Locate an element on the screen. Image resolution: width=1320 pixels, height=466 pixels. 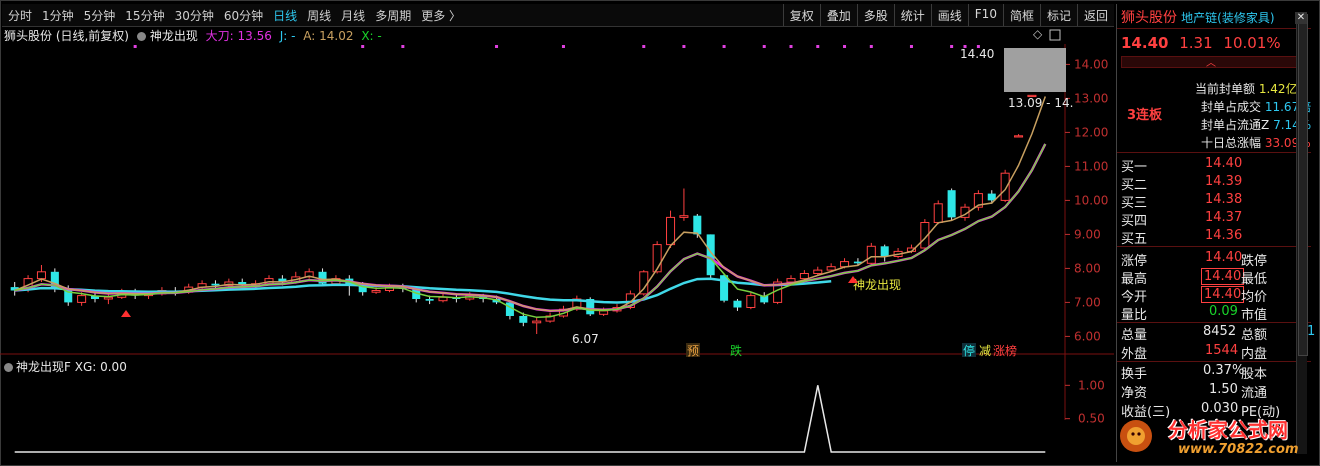
stock-name: 狮头股份 is located at coordinates (1149, 18).